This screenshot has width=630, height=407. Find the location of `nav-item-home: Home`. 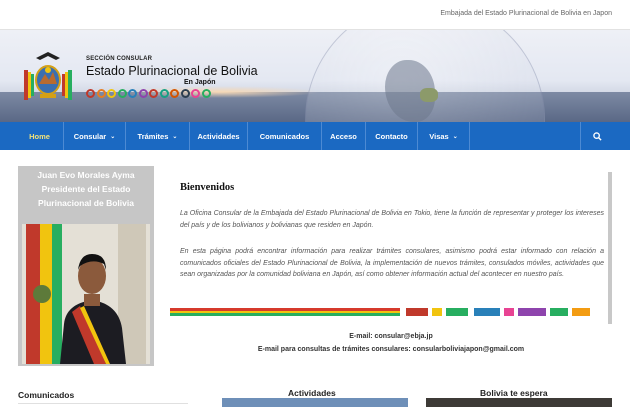

nav-item-home: Home is located at coordinates (40, 136).